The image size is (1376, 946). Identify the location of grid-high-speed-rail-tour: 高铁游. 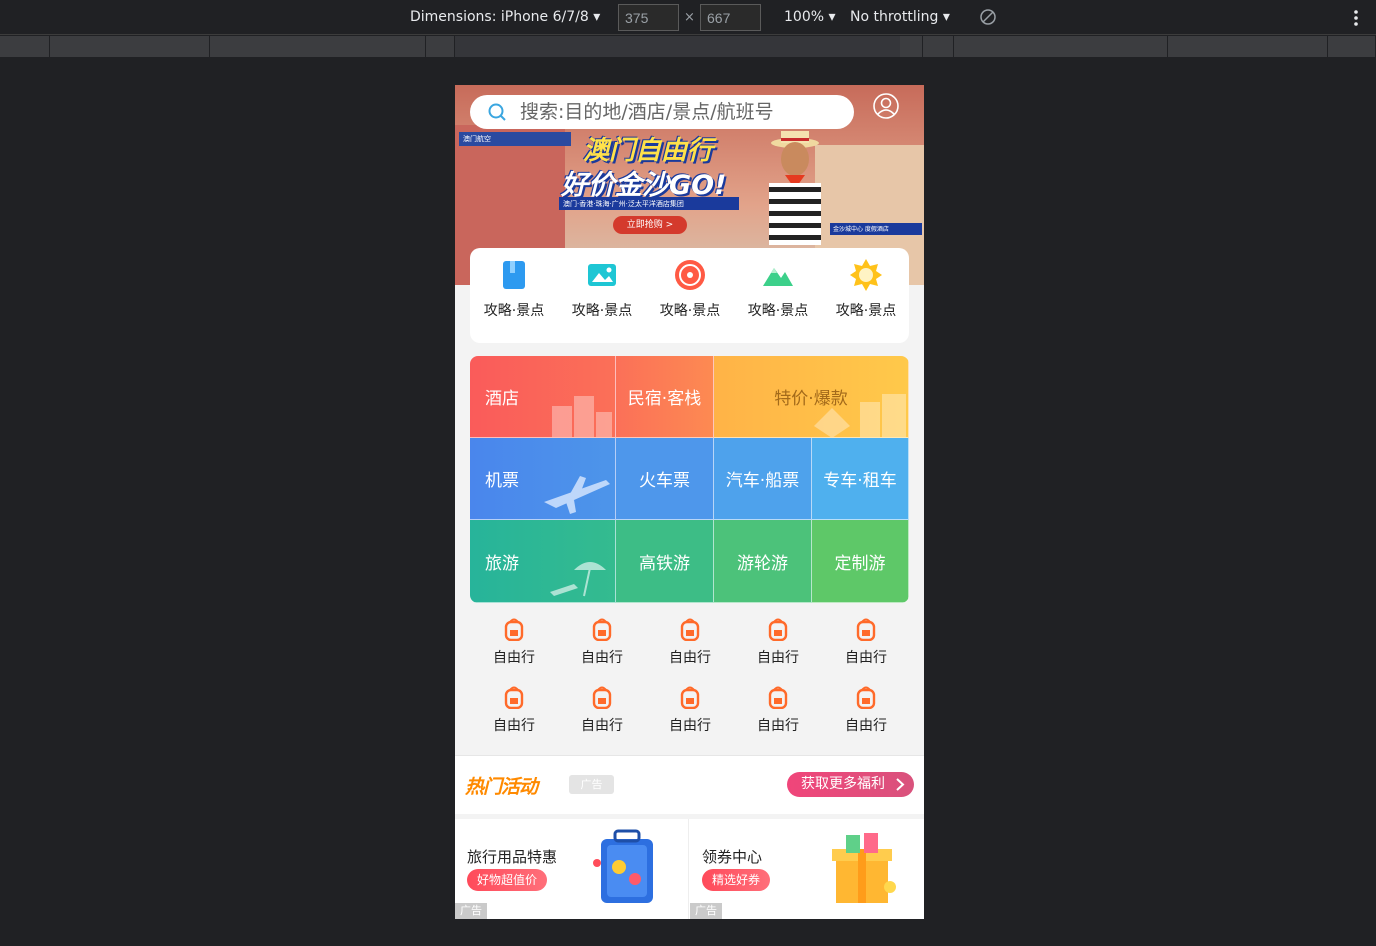
(665, 561).